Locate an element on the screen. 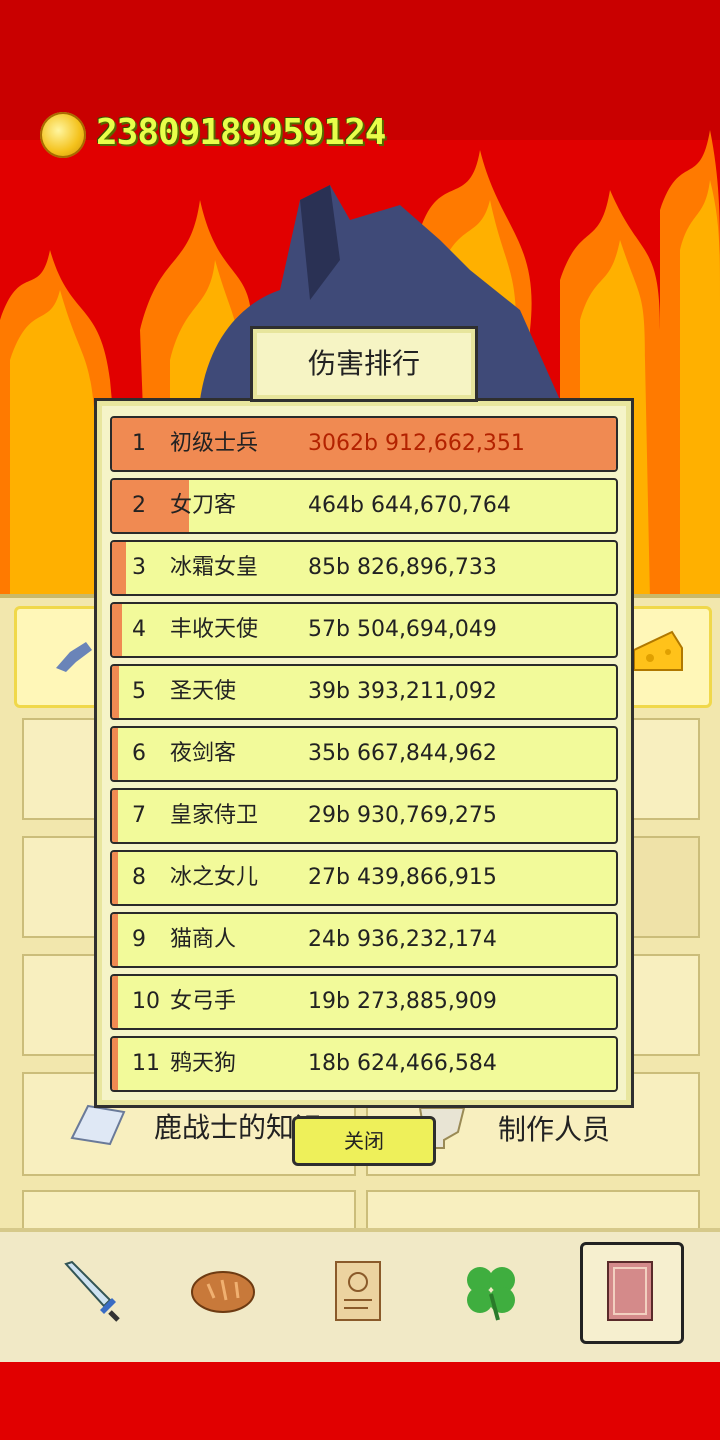 The width and height of the screenshot is (720, 1440). ranking-row: 7 皇家侍卫 29b 930,769,275 is located at coordinates (364, 816).